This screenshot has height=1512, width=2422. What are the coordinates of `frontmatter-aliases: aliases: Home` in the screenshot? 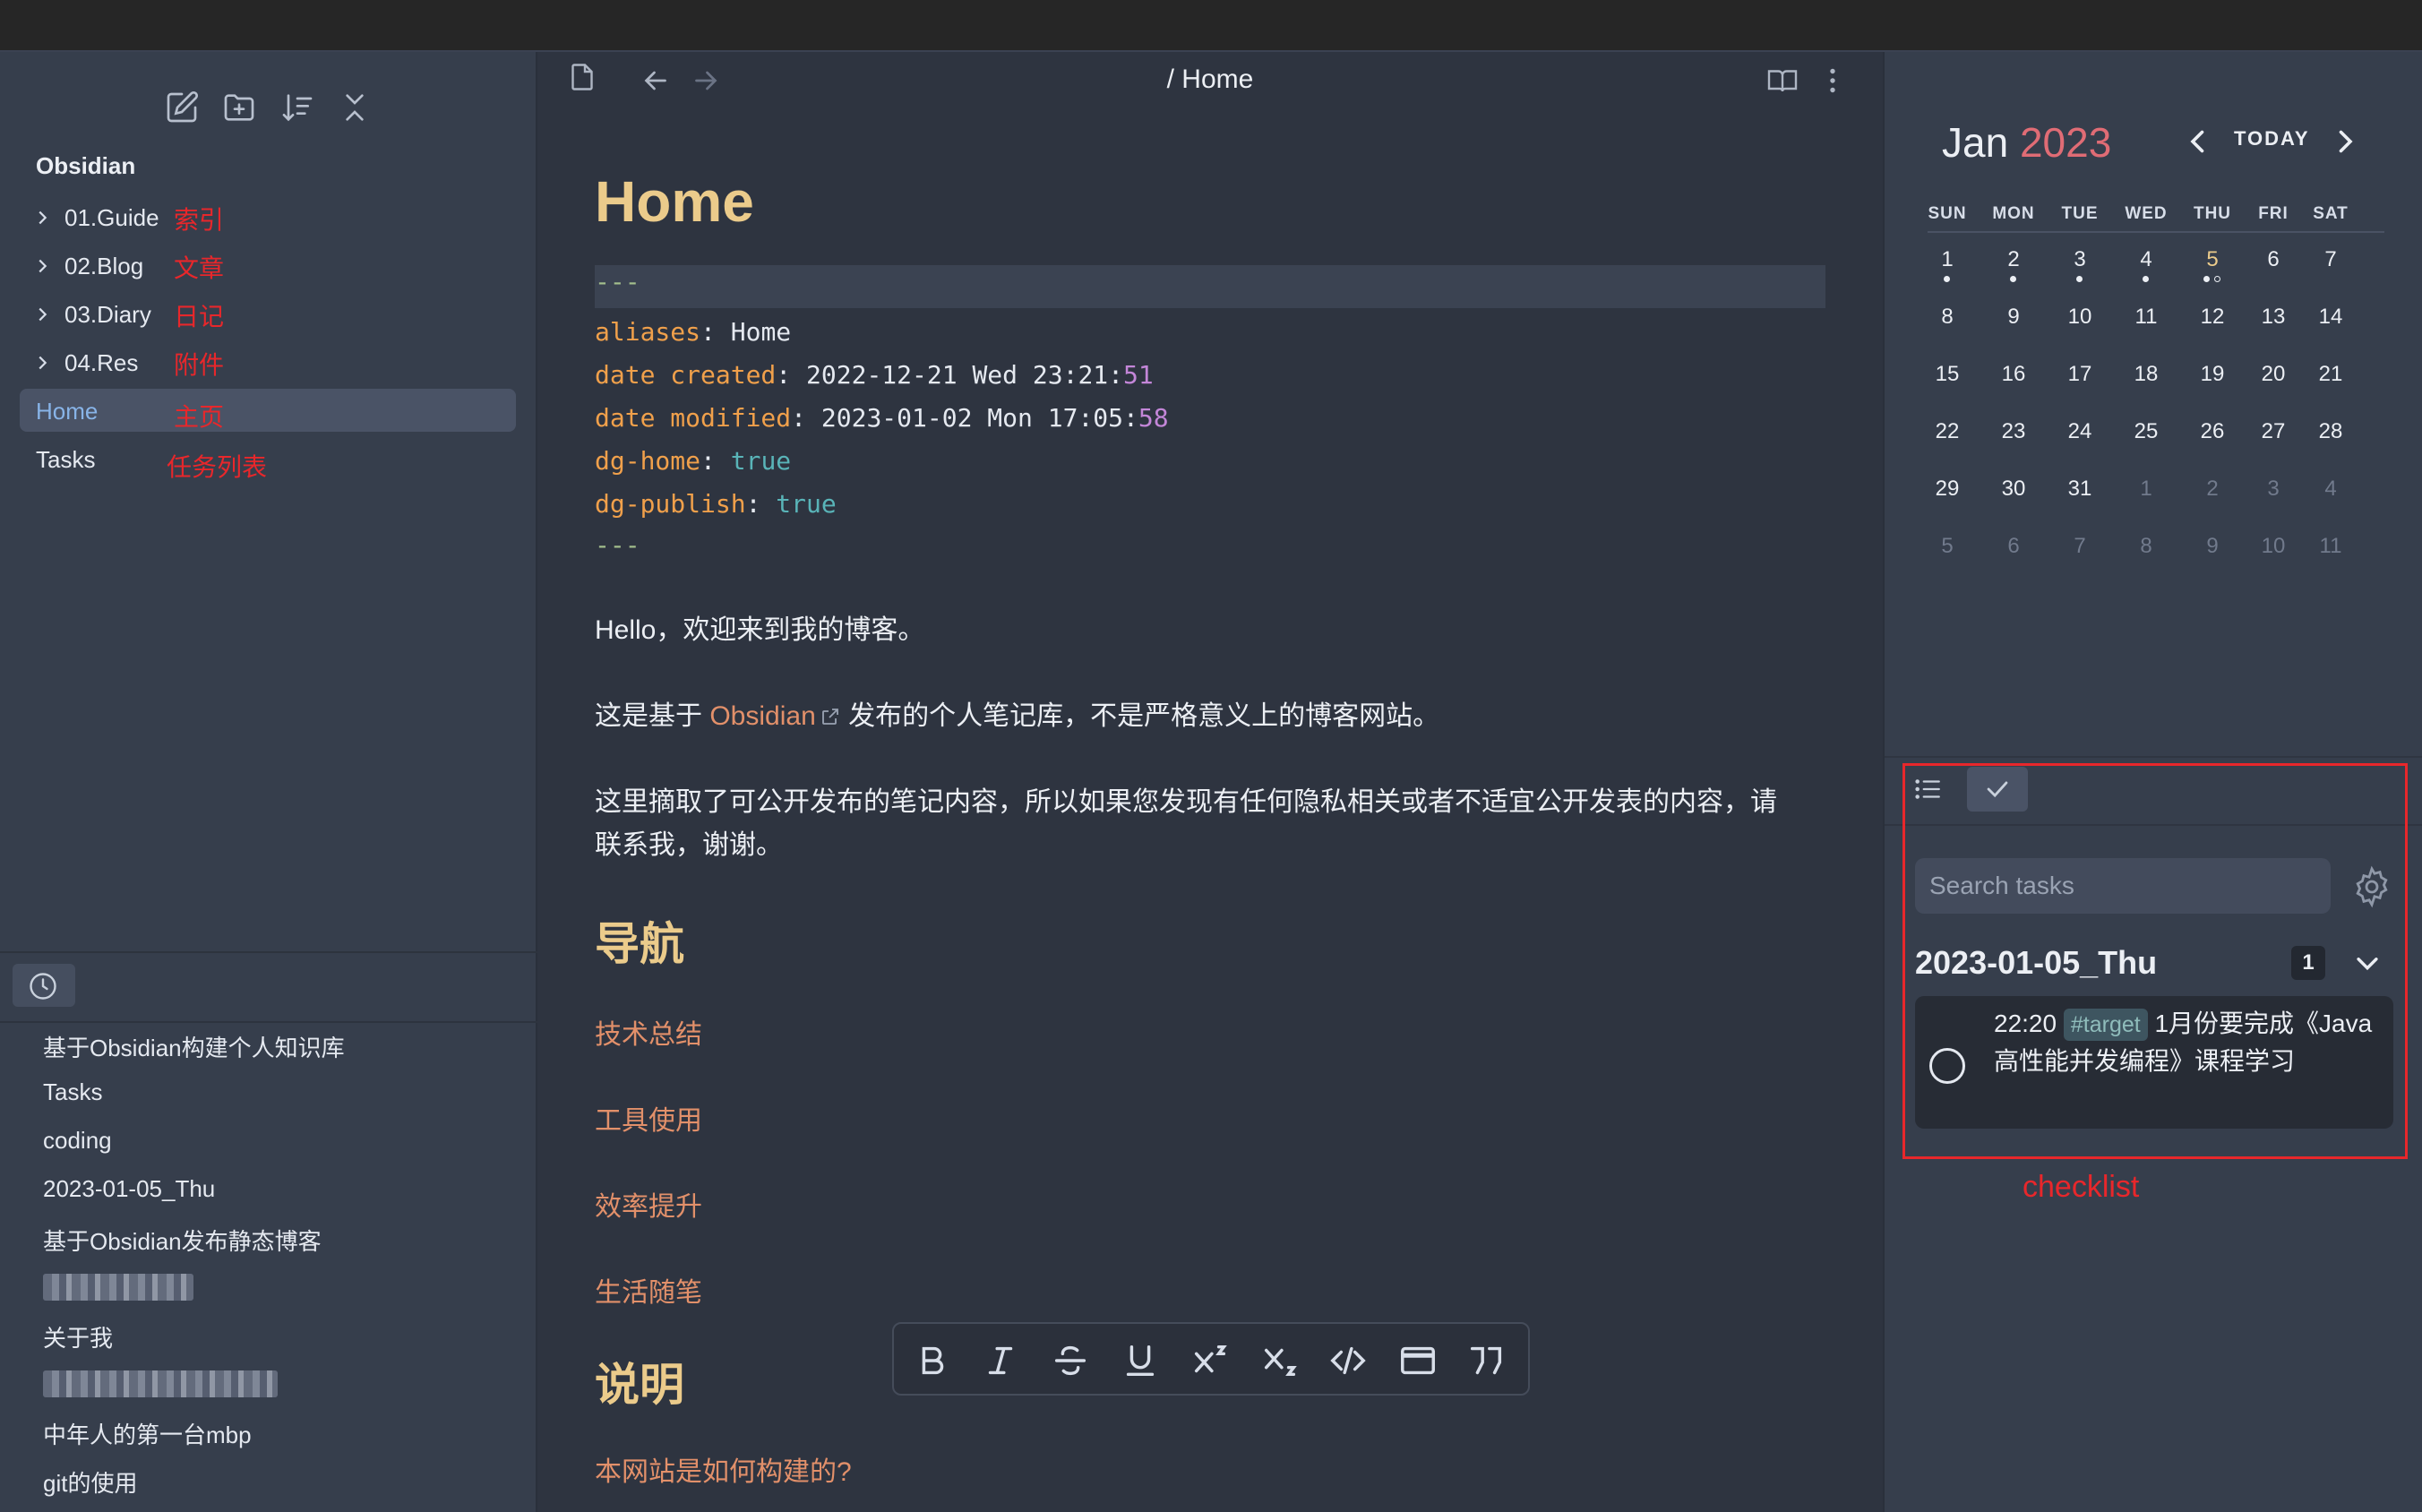 It's located at (693, 332).